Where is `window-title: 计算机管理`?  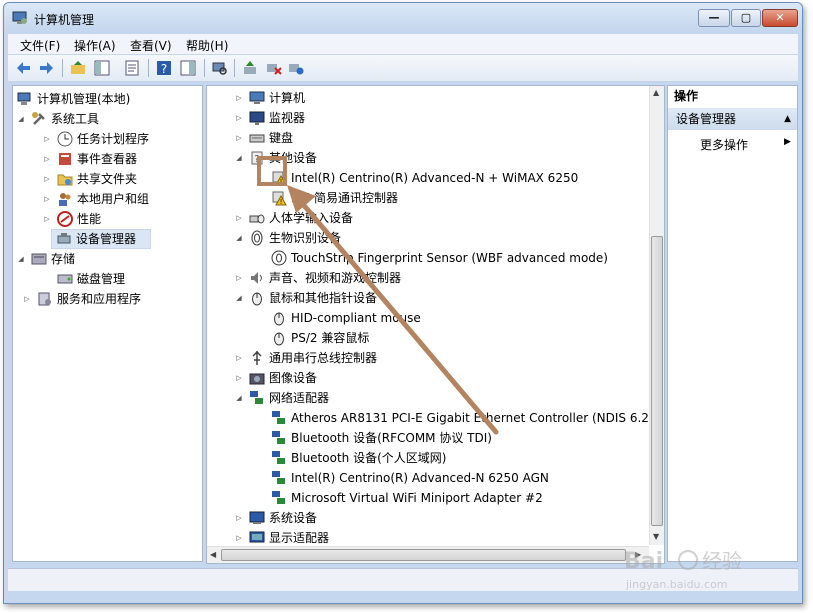
window-title: 计算机管理 is located at coordinates (64, 20).